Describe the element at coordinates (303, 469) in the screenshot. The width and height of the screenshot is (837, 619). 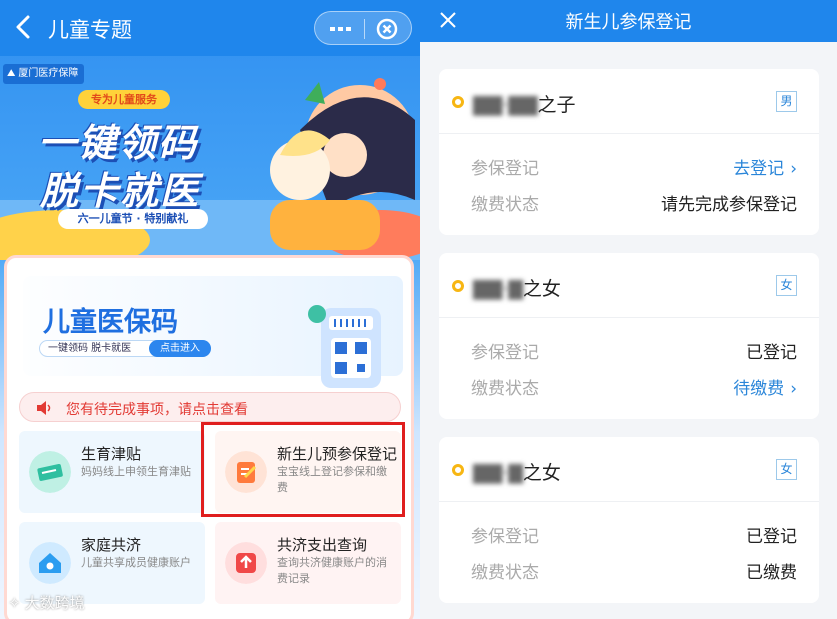
I see `highlight-box` at that location.